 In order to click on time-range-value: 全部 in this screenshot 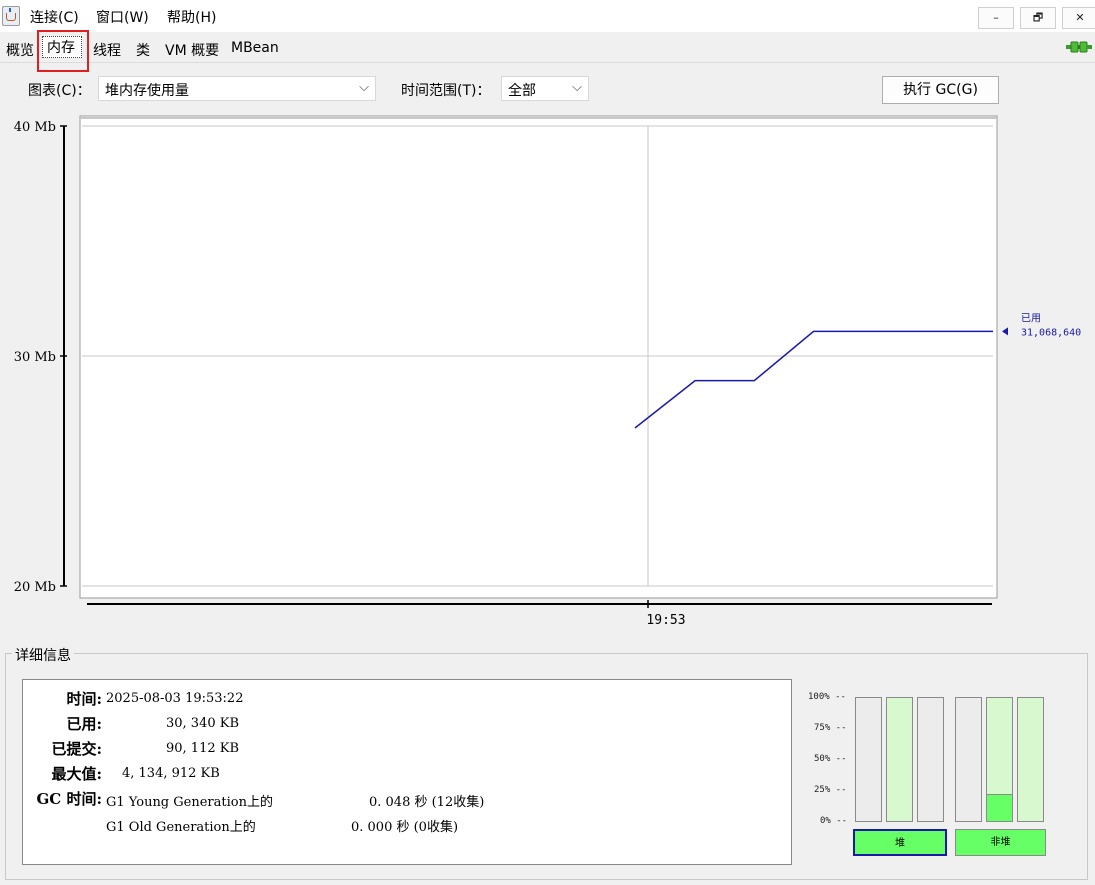, I will do `click(522, 91)`.